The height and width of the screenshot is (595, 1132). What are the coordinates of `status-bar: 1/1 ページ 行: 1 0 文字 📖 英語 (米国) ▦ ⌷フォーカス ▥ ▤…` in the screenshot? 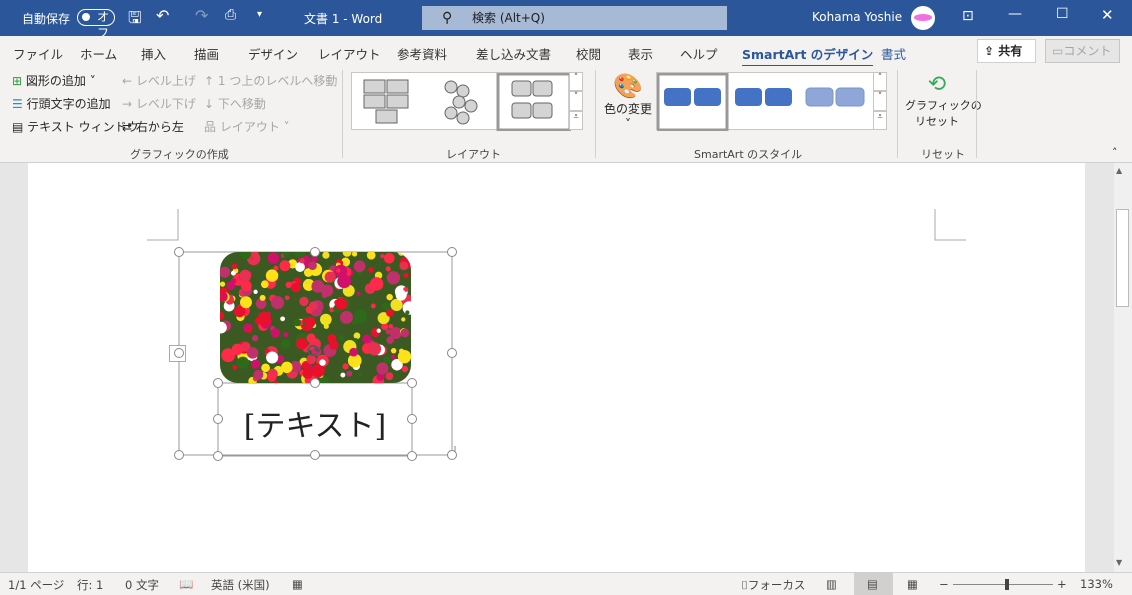 It's located at (566, 583).